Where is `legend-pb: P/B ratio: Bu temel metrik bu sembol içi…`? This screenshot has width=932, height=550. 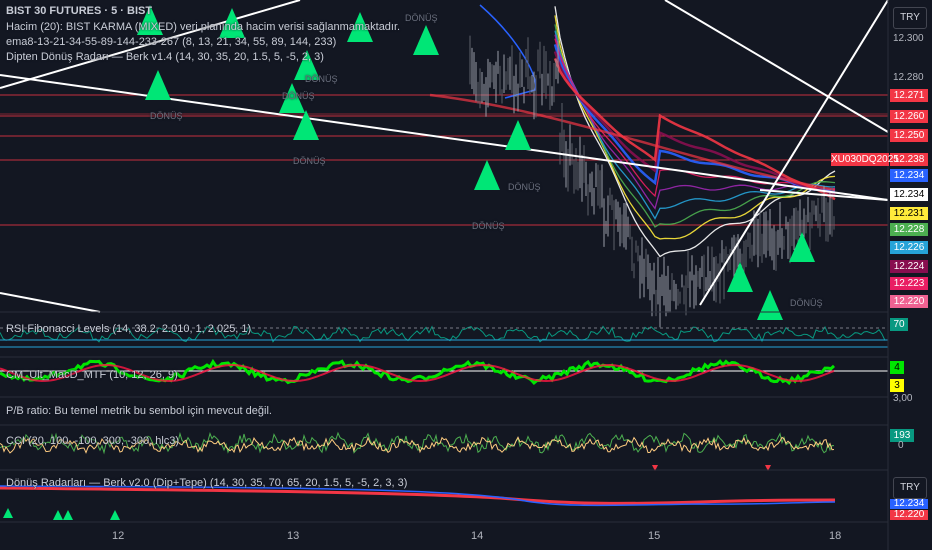
legend-pb: P/B ratio: Bu temel metrik bu sembol içi… is located at coordinates (139, 411).